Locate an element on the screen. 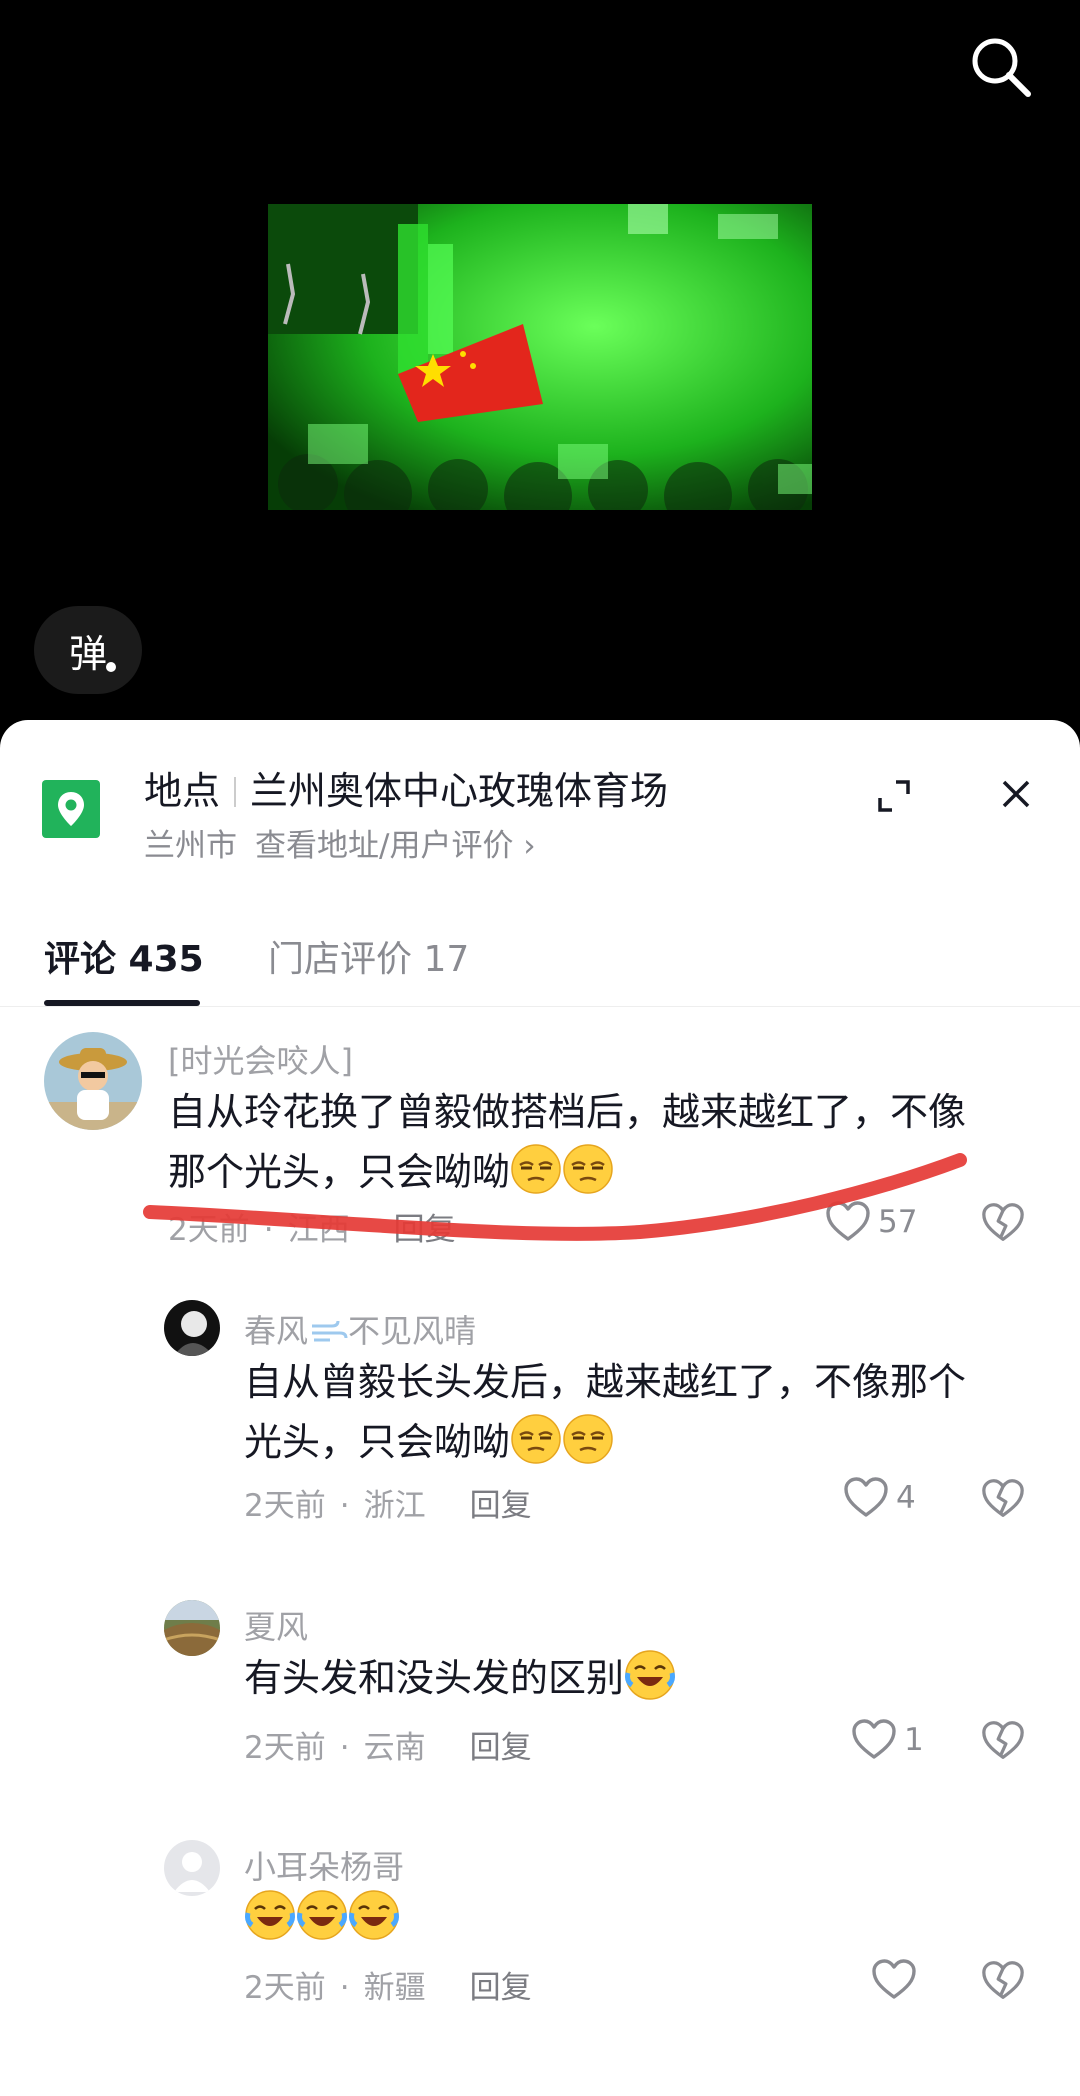 The height and width of the screenshot is (2096, 1080). address-link: 查看地址/用户评价 › is located at coordinates (395, 846).